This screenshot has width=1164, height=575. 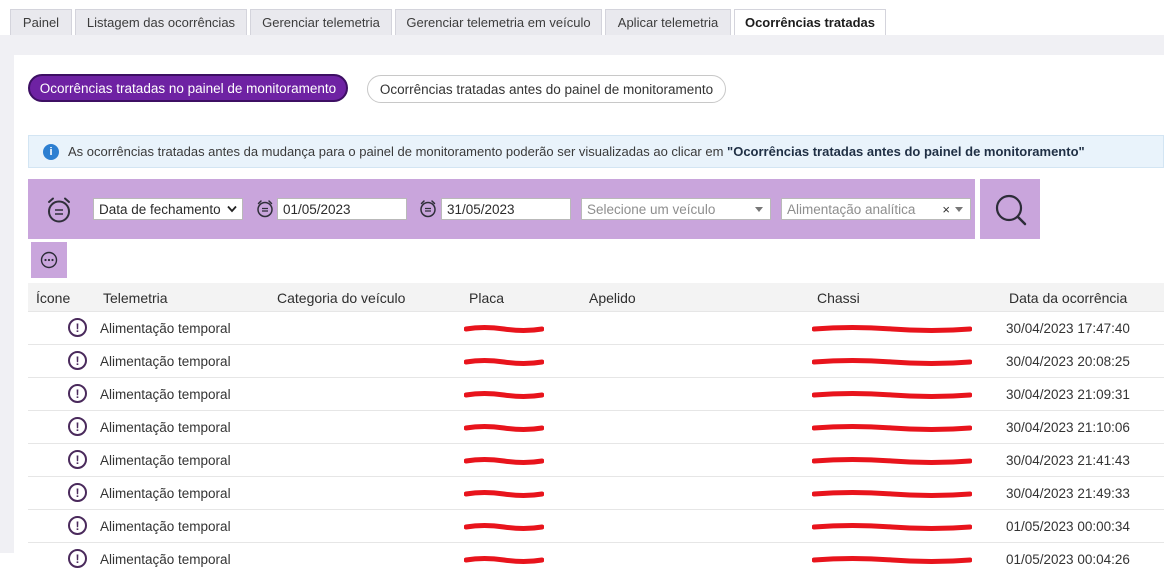 I want to click on table-row: ! Alimentação temporal 30/04/2023 21:49:33, so click(x=596, y=492).